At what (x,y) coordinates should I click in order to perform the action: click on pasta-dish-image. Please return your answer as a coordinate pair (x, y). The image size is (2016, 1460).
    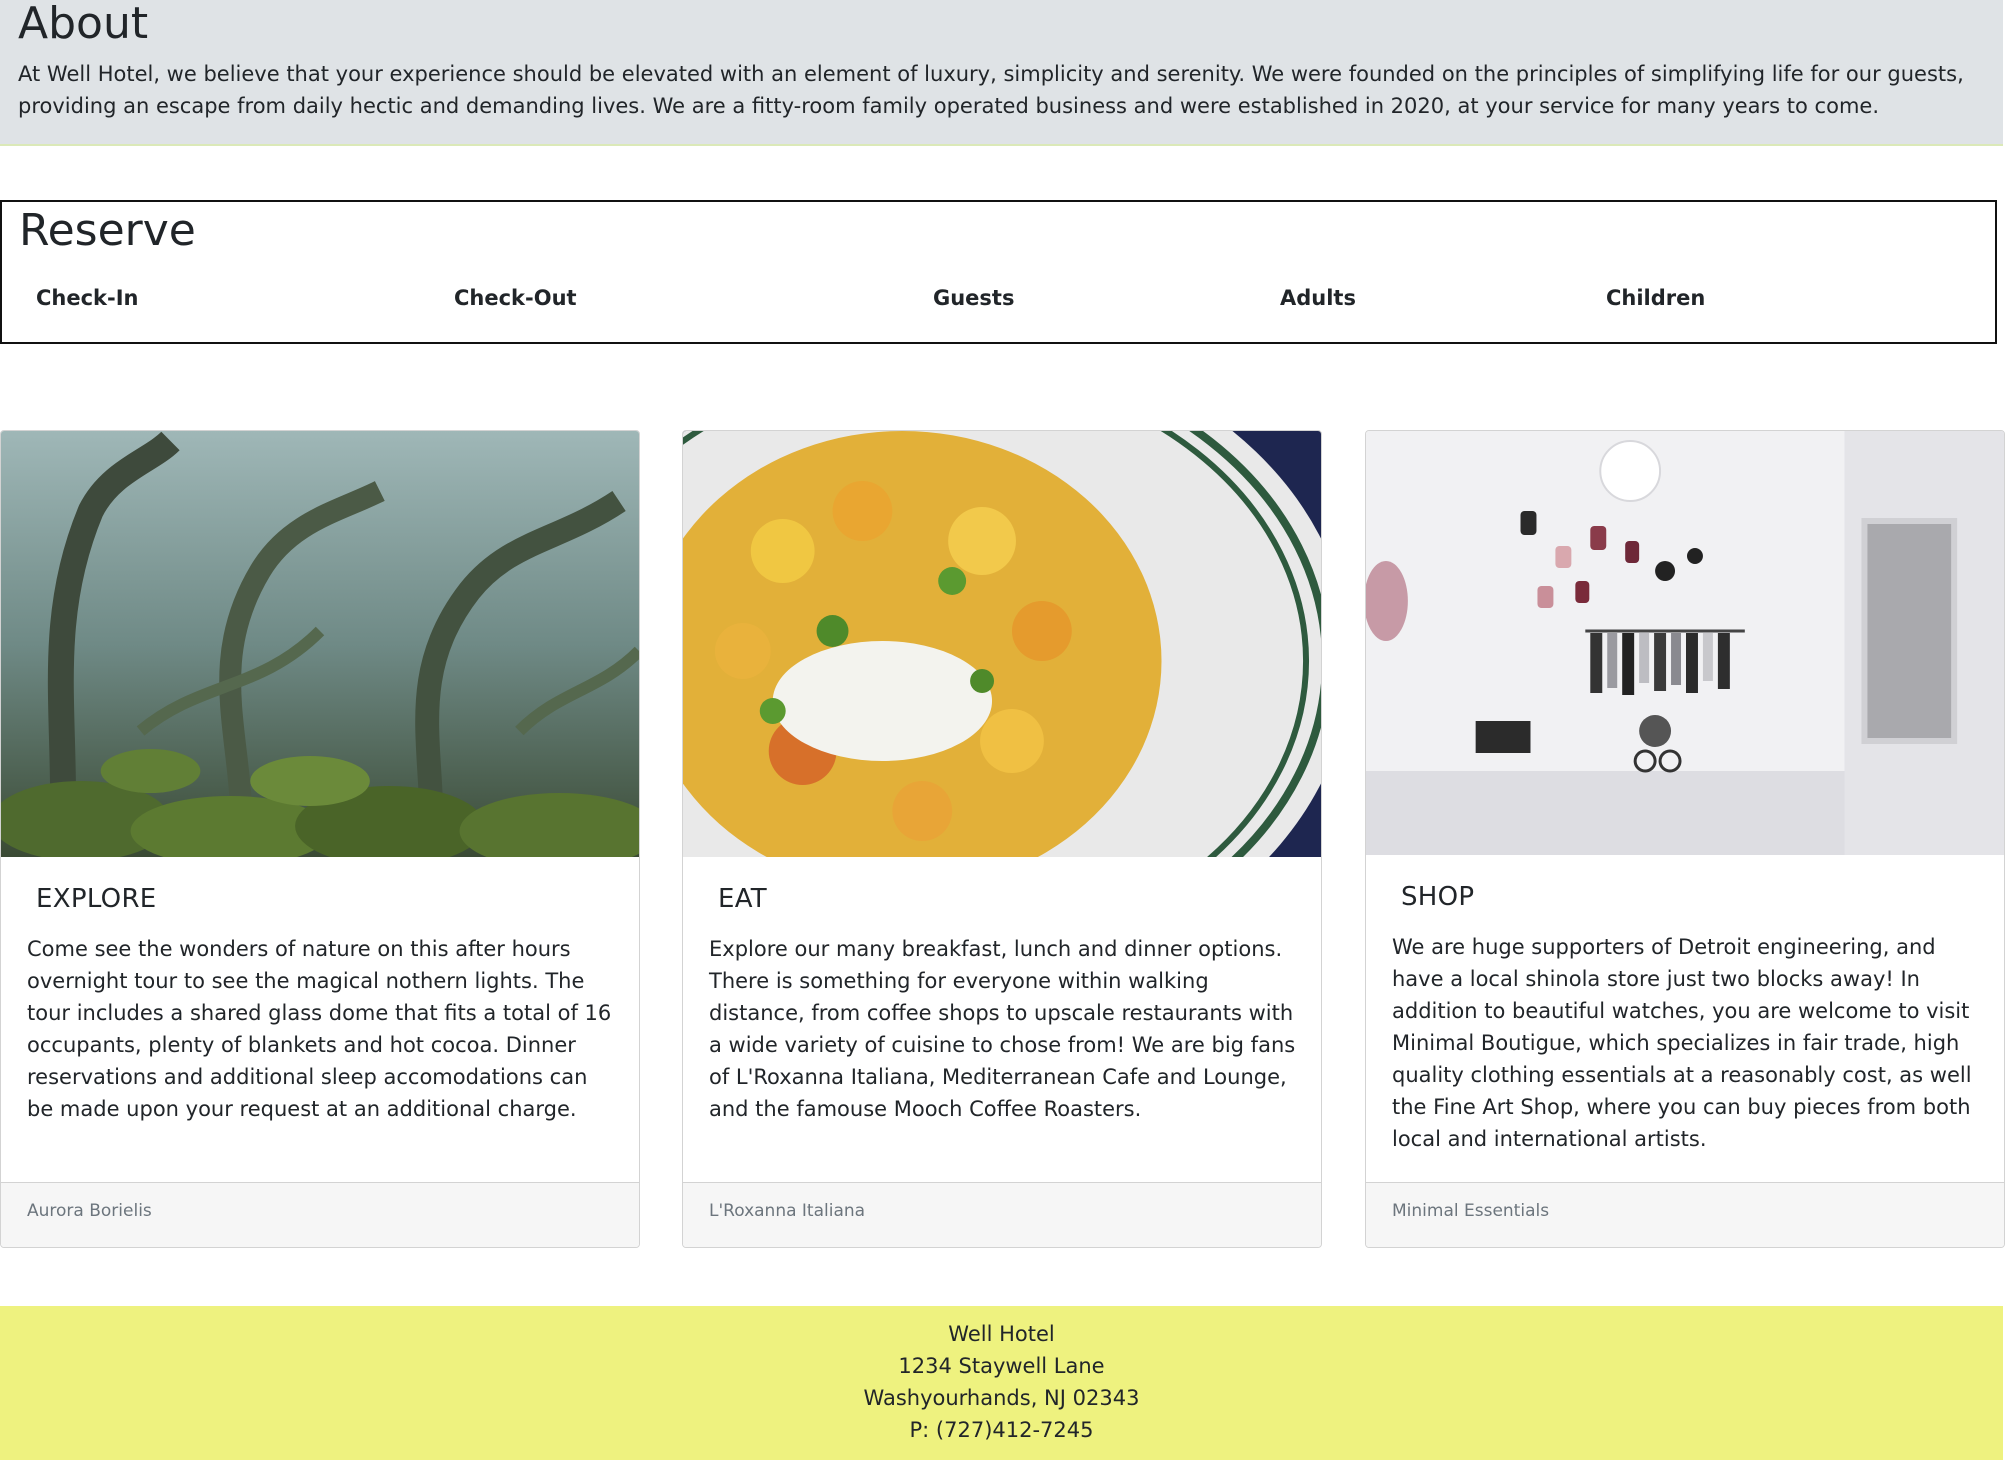
    Looking at the image, I should click on (1002, 644).